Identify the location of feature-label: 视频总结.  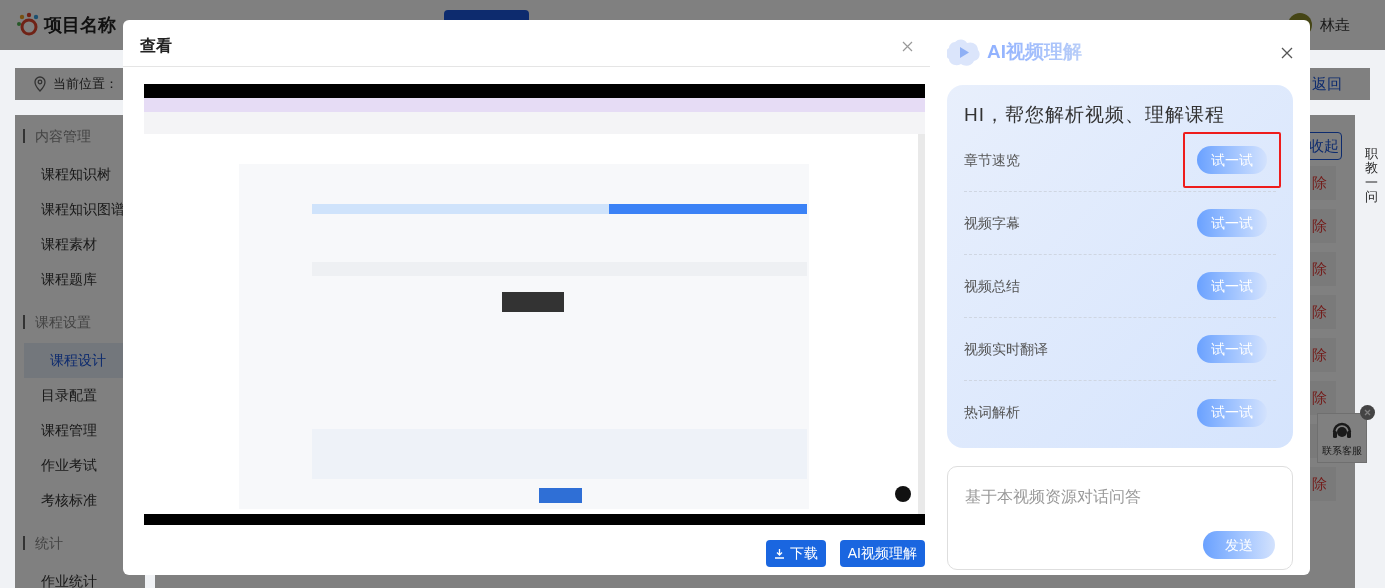
(992, 286).